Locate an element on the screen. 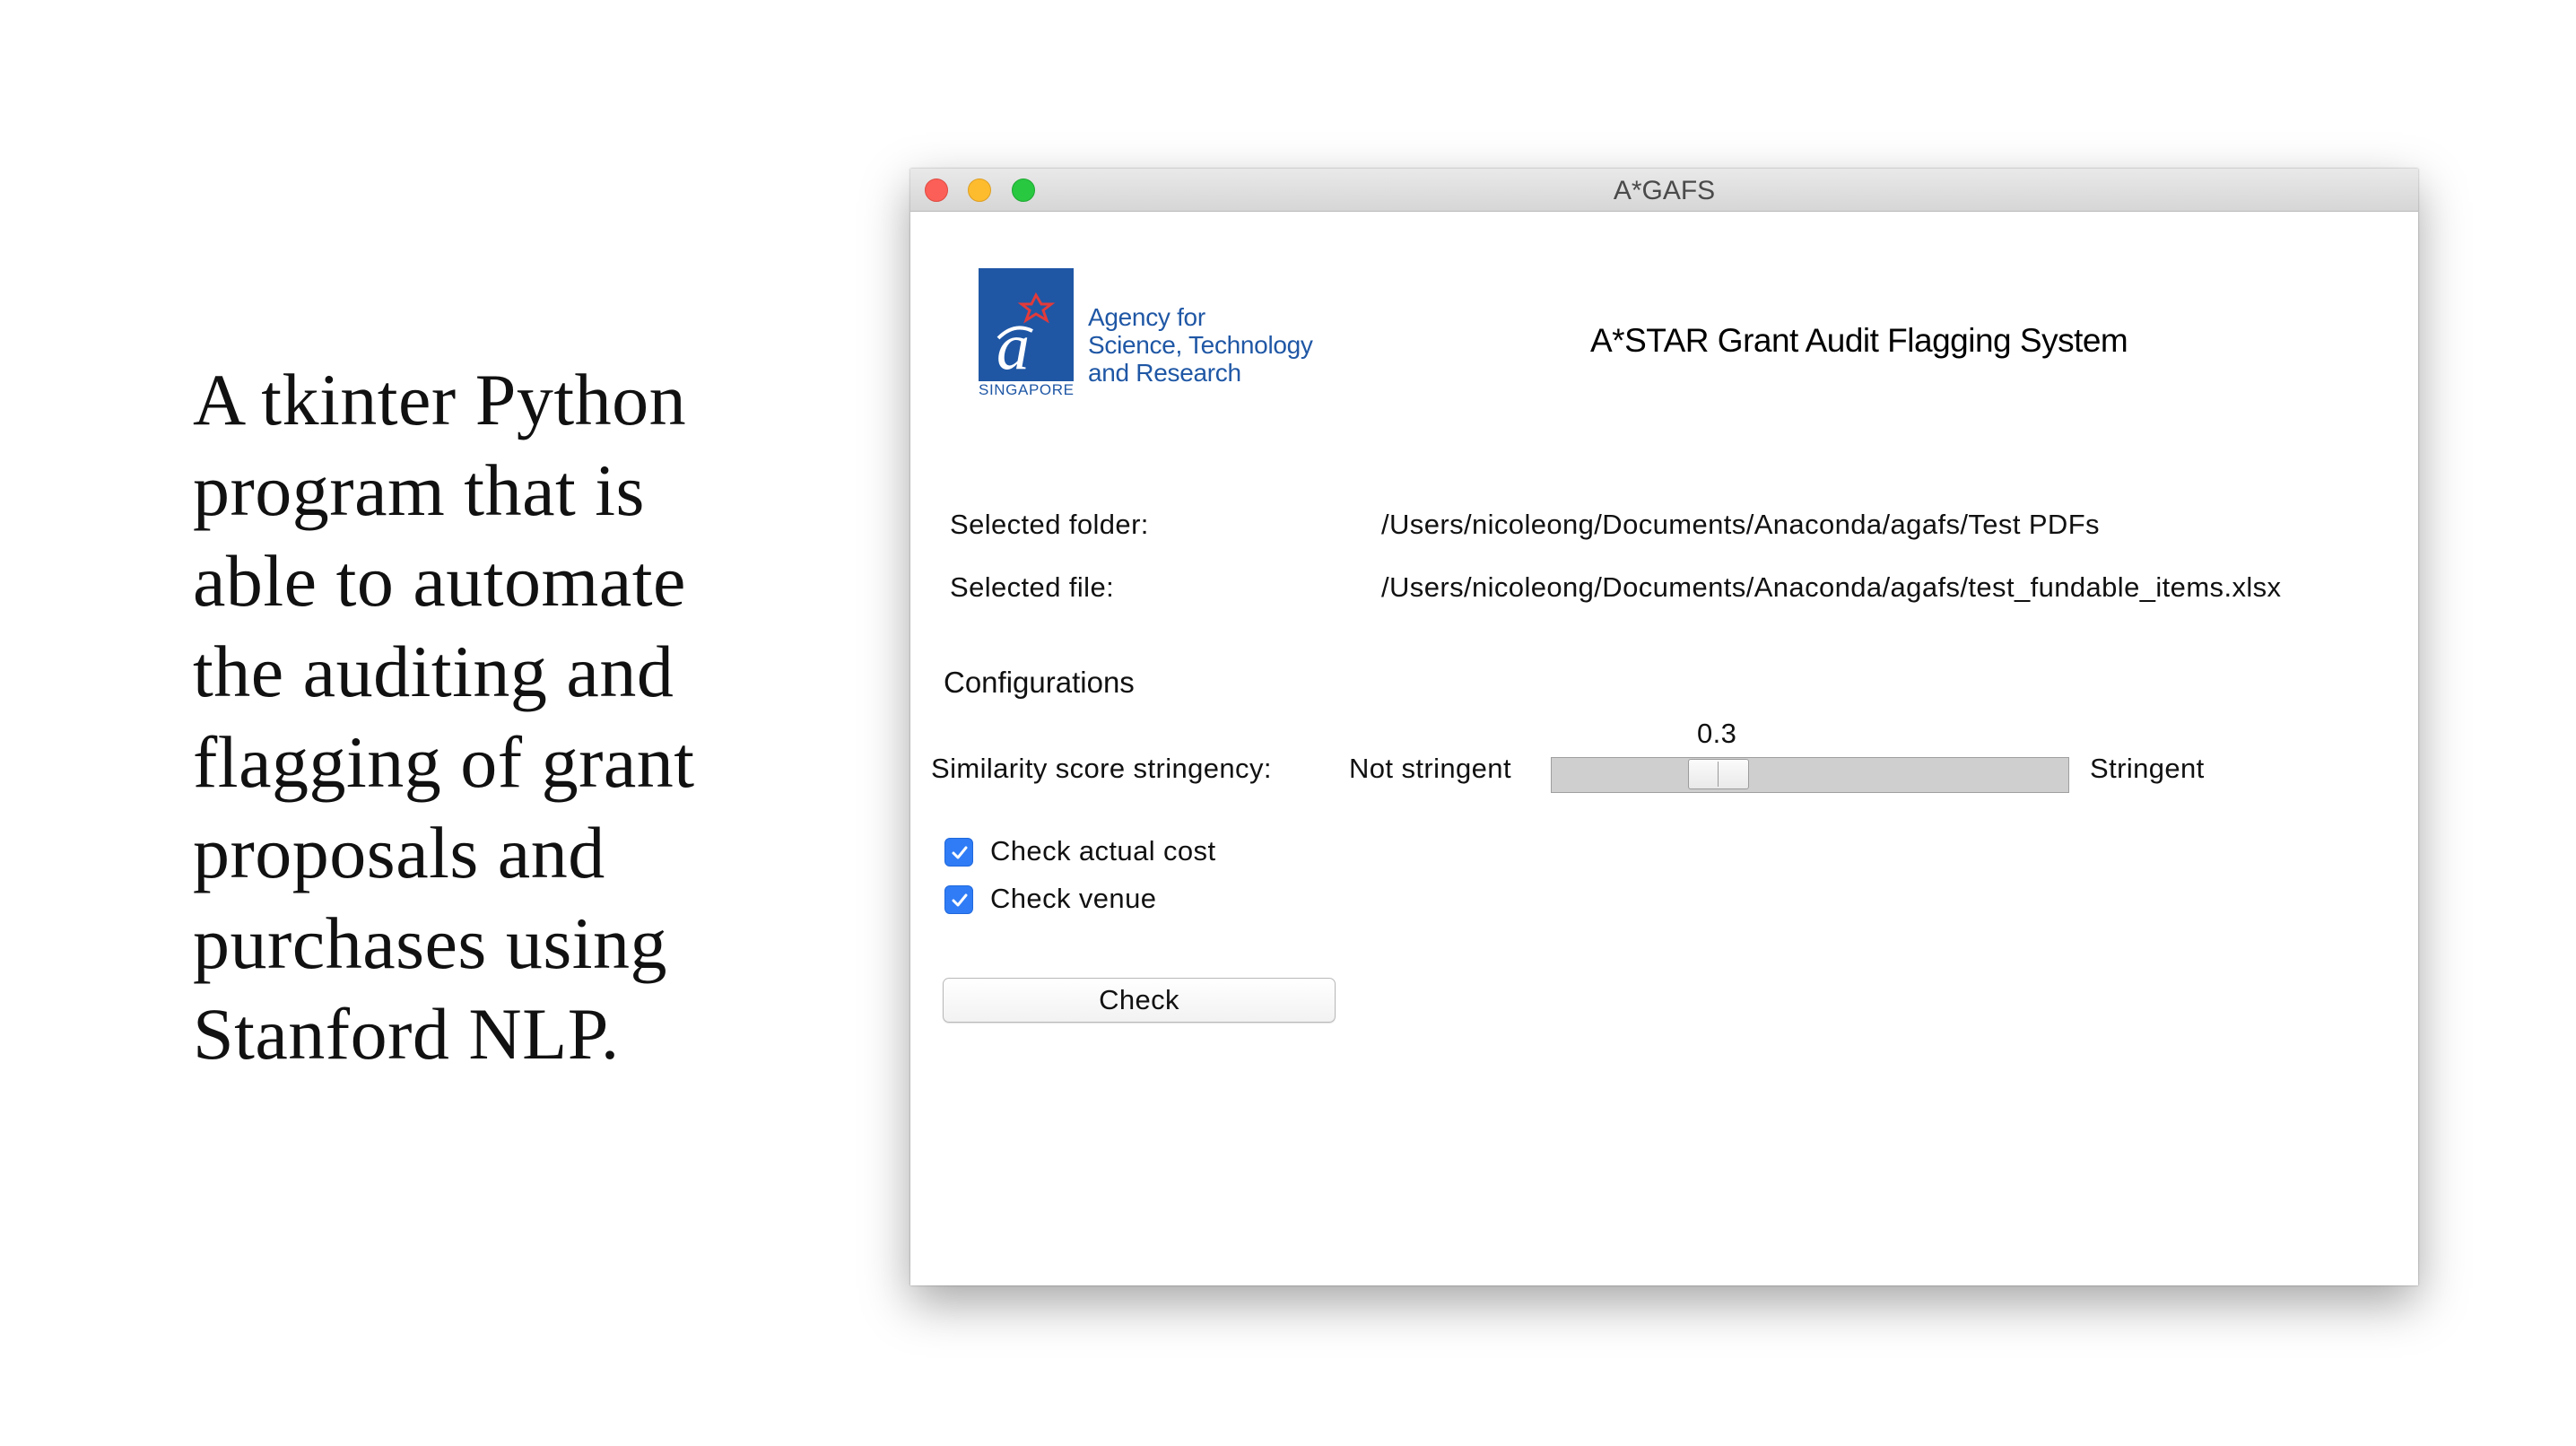 This screenshot has width=2576, height=1446. configurations-heading: Configurations is located at coordinates (1039, 682).